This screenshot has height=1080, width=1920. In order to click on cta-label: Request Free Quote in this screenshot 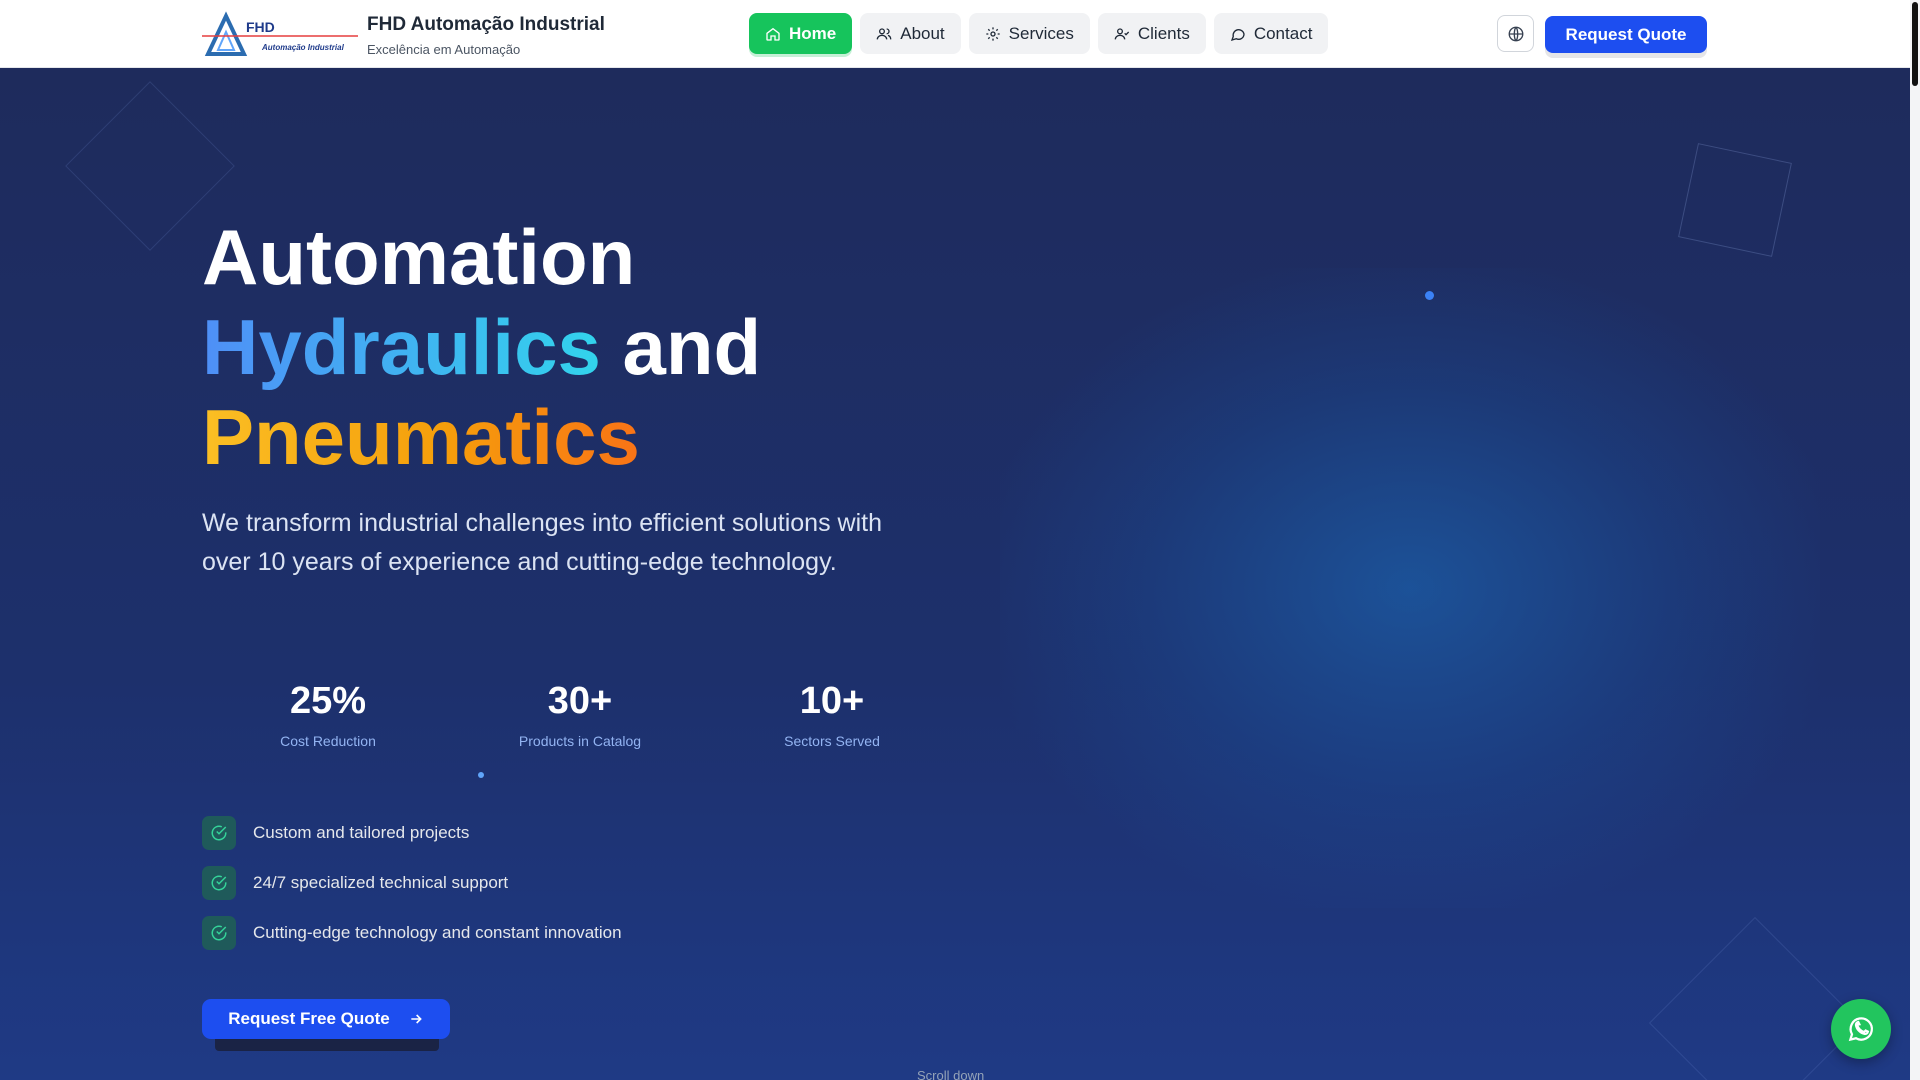, I will do `click(309, 1018)`.